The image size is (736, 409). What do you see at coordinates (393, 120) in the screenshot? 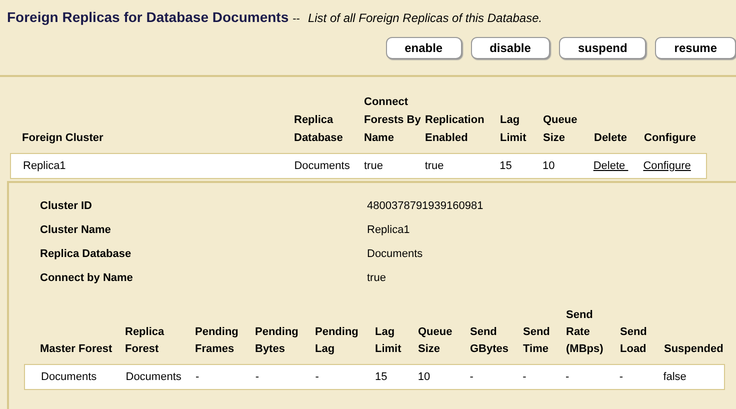
I see `column-header: Connect Forests By Name` at bounding box center [393, 120].